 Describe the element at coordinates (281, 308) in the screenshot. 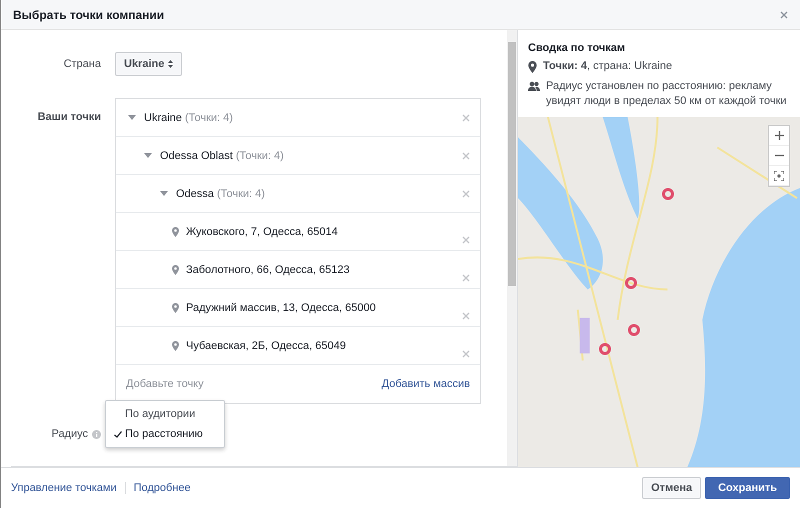

I see `address-text: Радужний массив, 13, Одесса, 65000` at that location.